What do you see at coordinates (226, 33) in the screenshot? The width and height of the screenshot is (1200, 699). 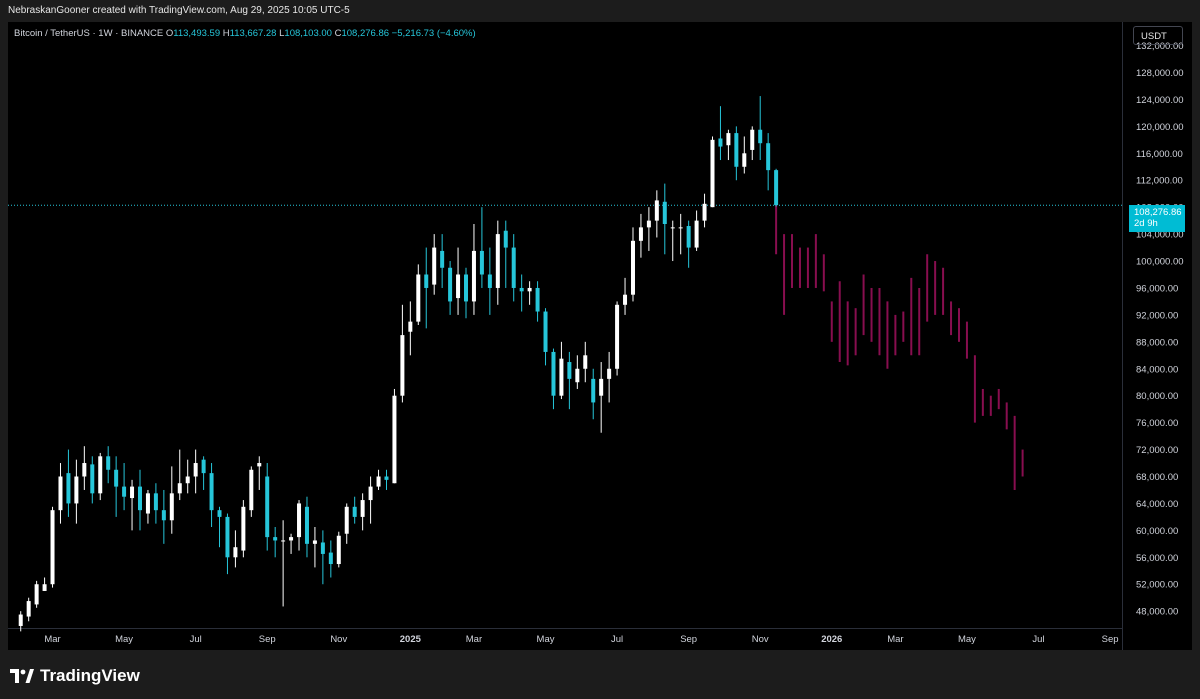 I see `high-label: H` at bounding box center [226, 33].